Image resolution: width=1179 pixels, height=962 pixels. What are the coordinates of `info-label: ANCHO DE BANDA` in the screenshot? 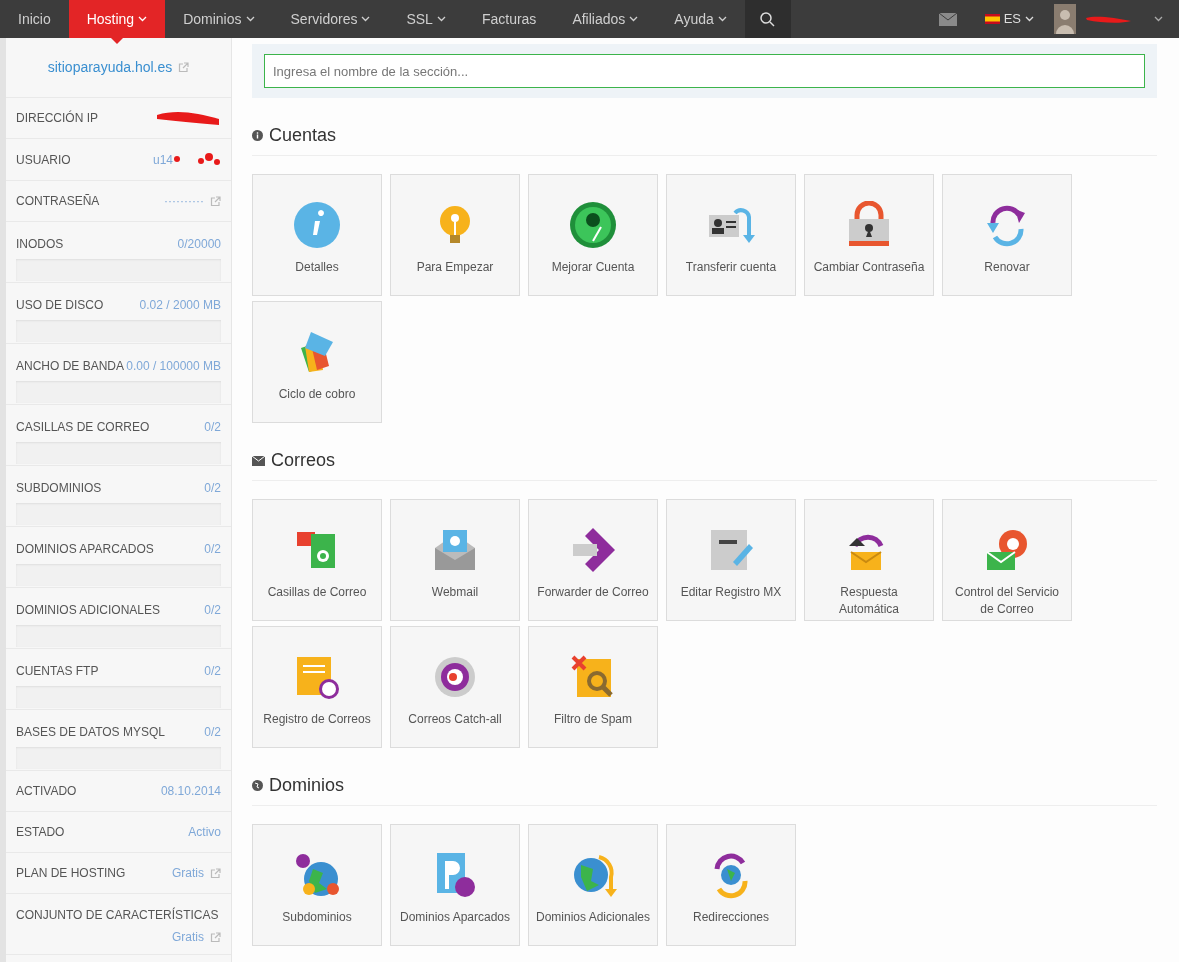 It's located at (70, 366).